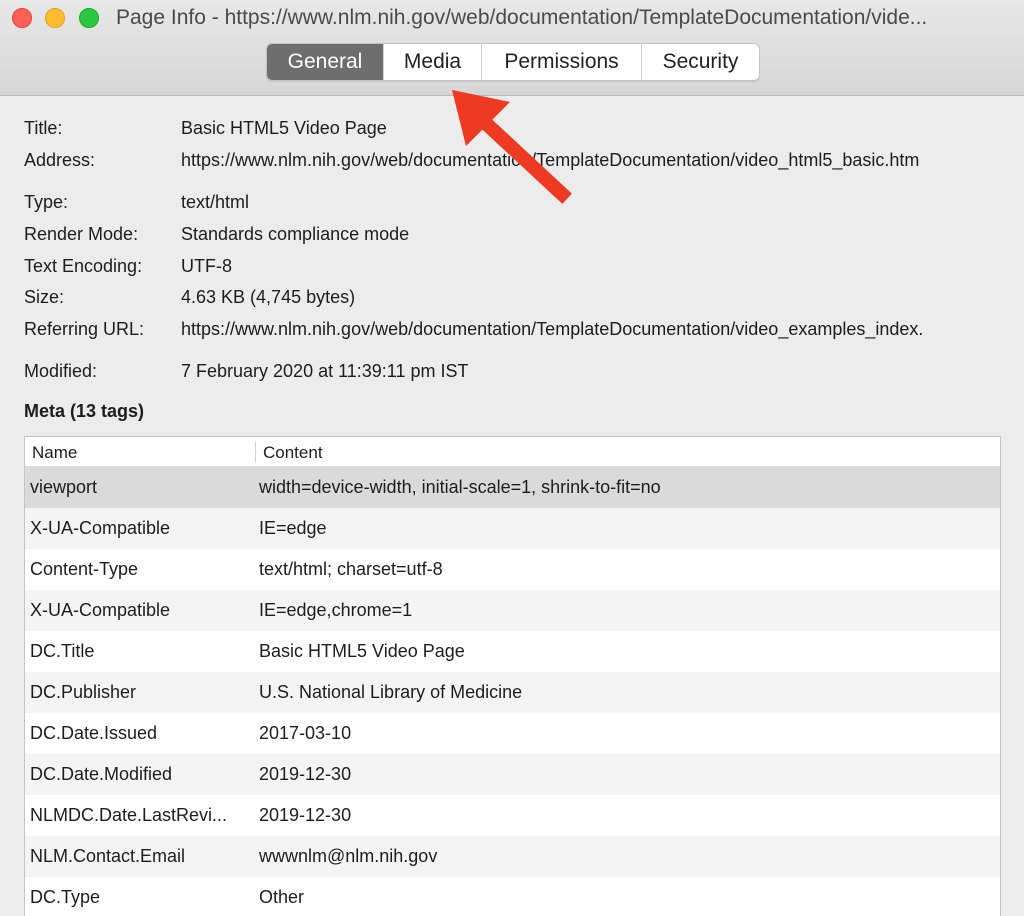 The height and width of the screenshot is (916, 1024). I want to click on tab-bar: General Media Permissions Security, so click(513, 62).